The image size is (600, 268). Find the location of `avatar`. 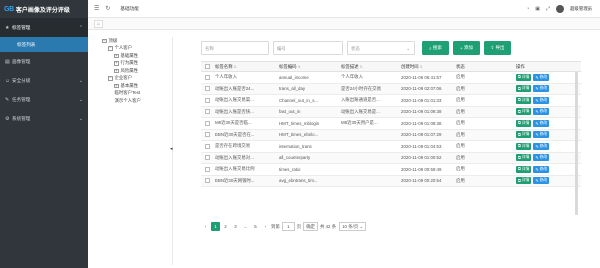

avatar is located at coordinates (560, 8).